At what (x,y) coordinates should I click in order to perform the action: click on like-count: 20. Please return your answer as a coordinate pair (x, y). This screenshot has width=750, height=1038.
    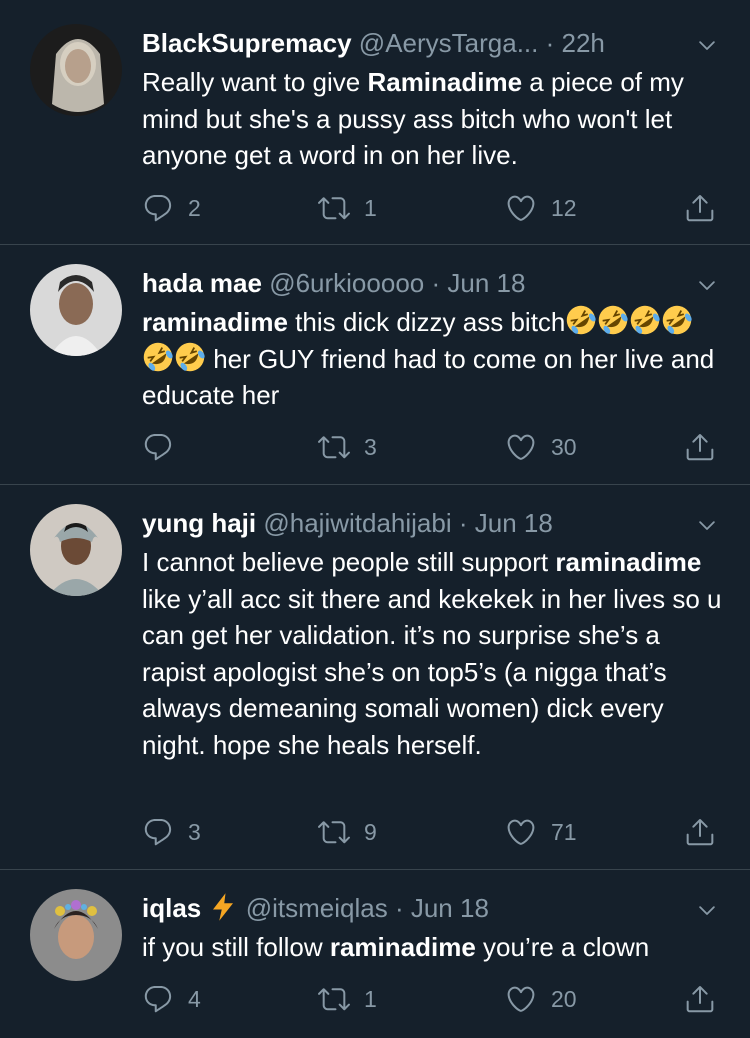
    Looking at the image, I should click on (564, 998).